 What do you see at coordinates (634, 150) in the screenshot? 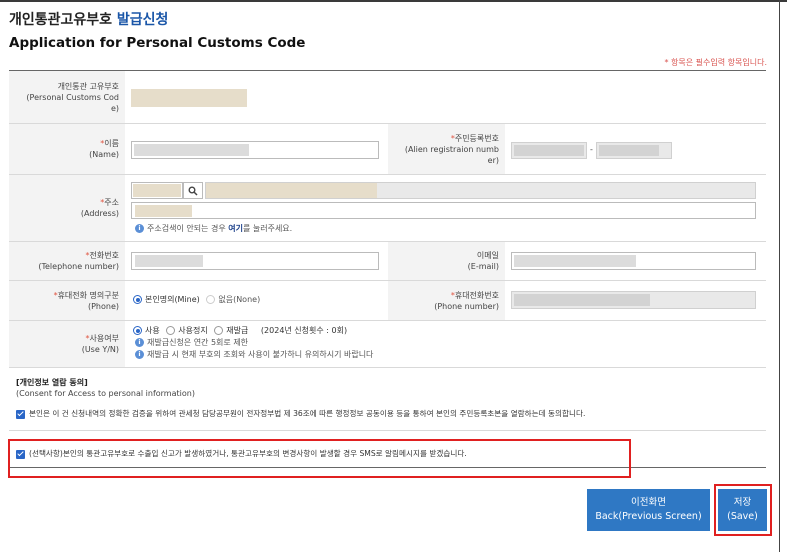
I see `registration-back-input` at bounding box center [634, 150].